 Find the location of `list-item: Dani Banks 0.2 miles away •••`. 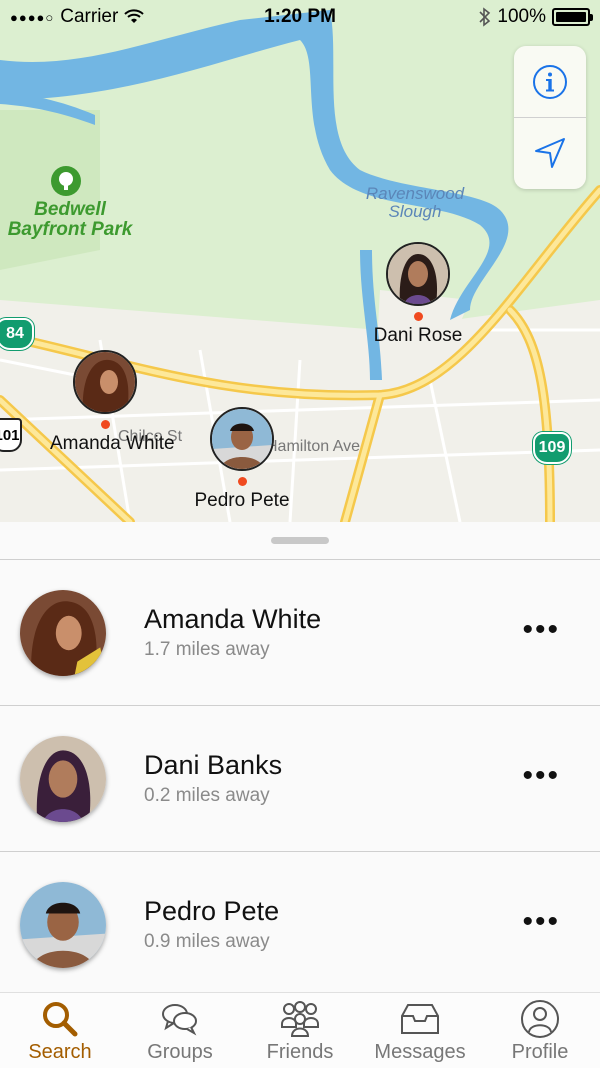

list-item: Dani Banks 0.2 miles away ••• is located at coordinates (300, 779).